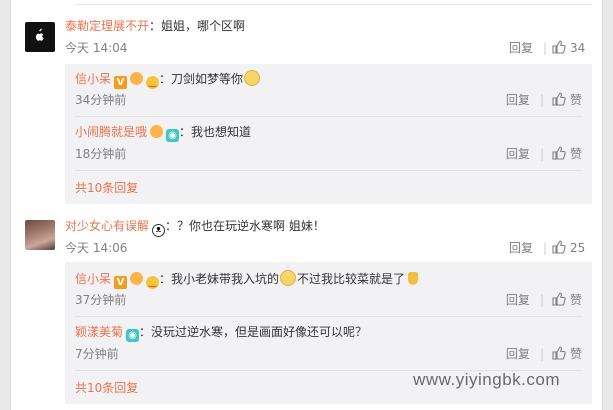  Describe the element at coordinates (157, 131) in the screenshot. I see `avatar-badge-icon` at that location.